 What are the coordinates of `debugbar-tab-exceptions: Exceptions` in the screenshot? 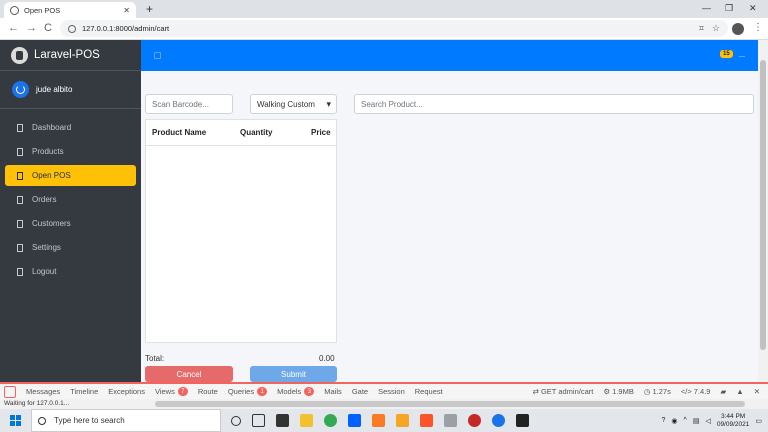 It's located at (126, 391).